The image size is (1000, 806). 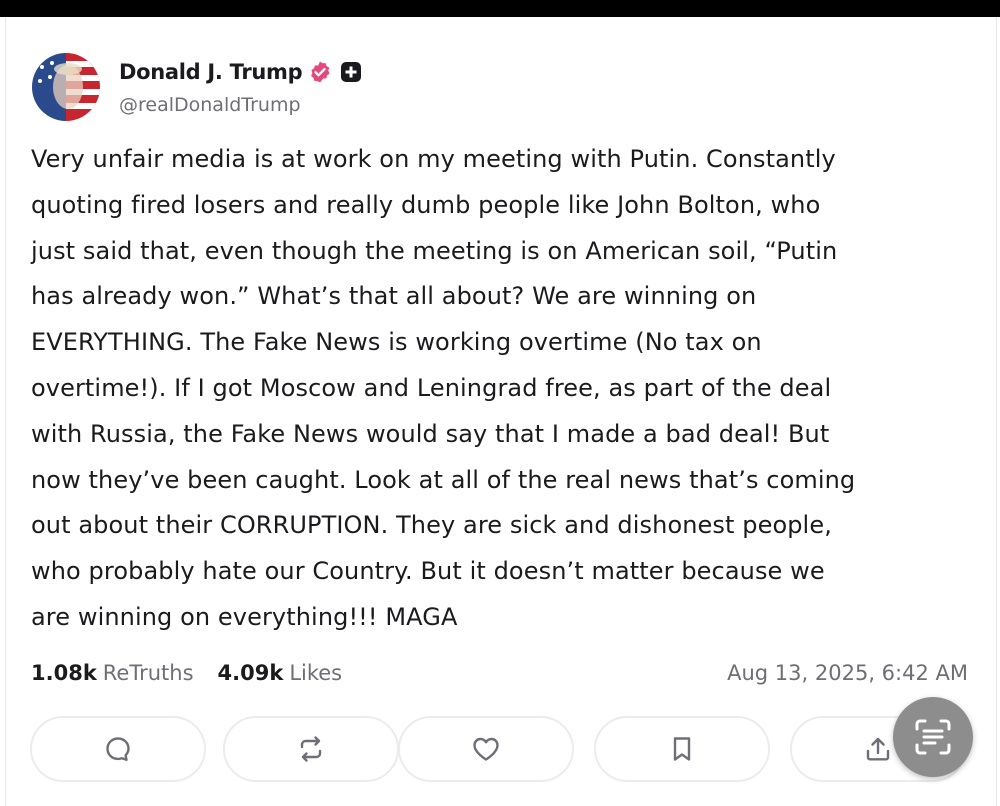 What do you see at coordinates (148, 673) in the screenshot?
I see `retruths-label: ReTruths` at bounding box center [148, 673].